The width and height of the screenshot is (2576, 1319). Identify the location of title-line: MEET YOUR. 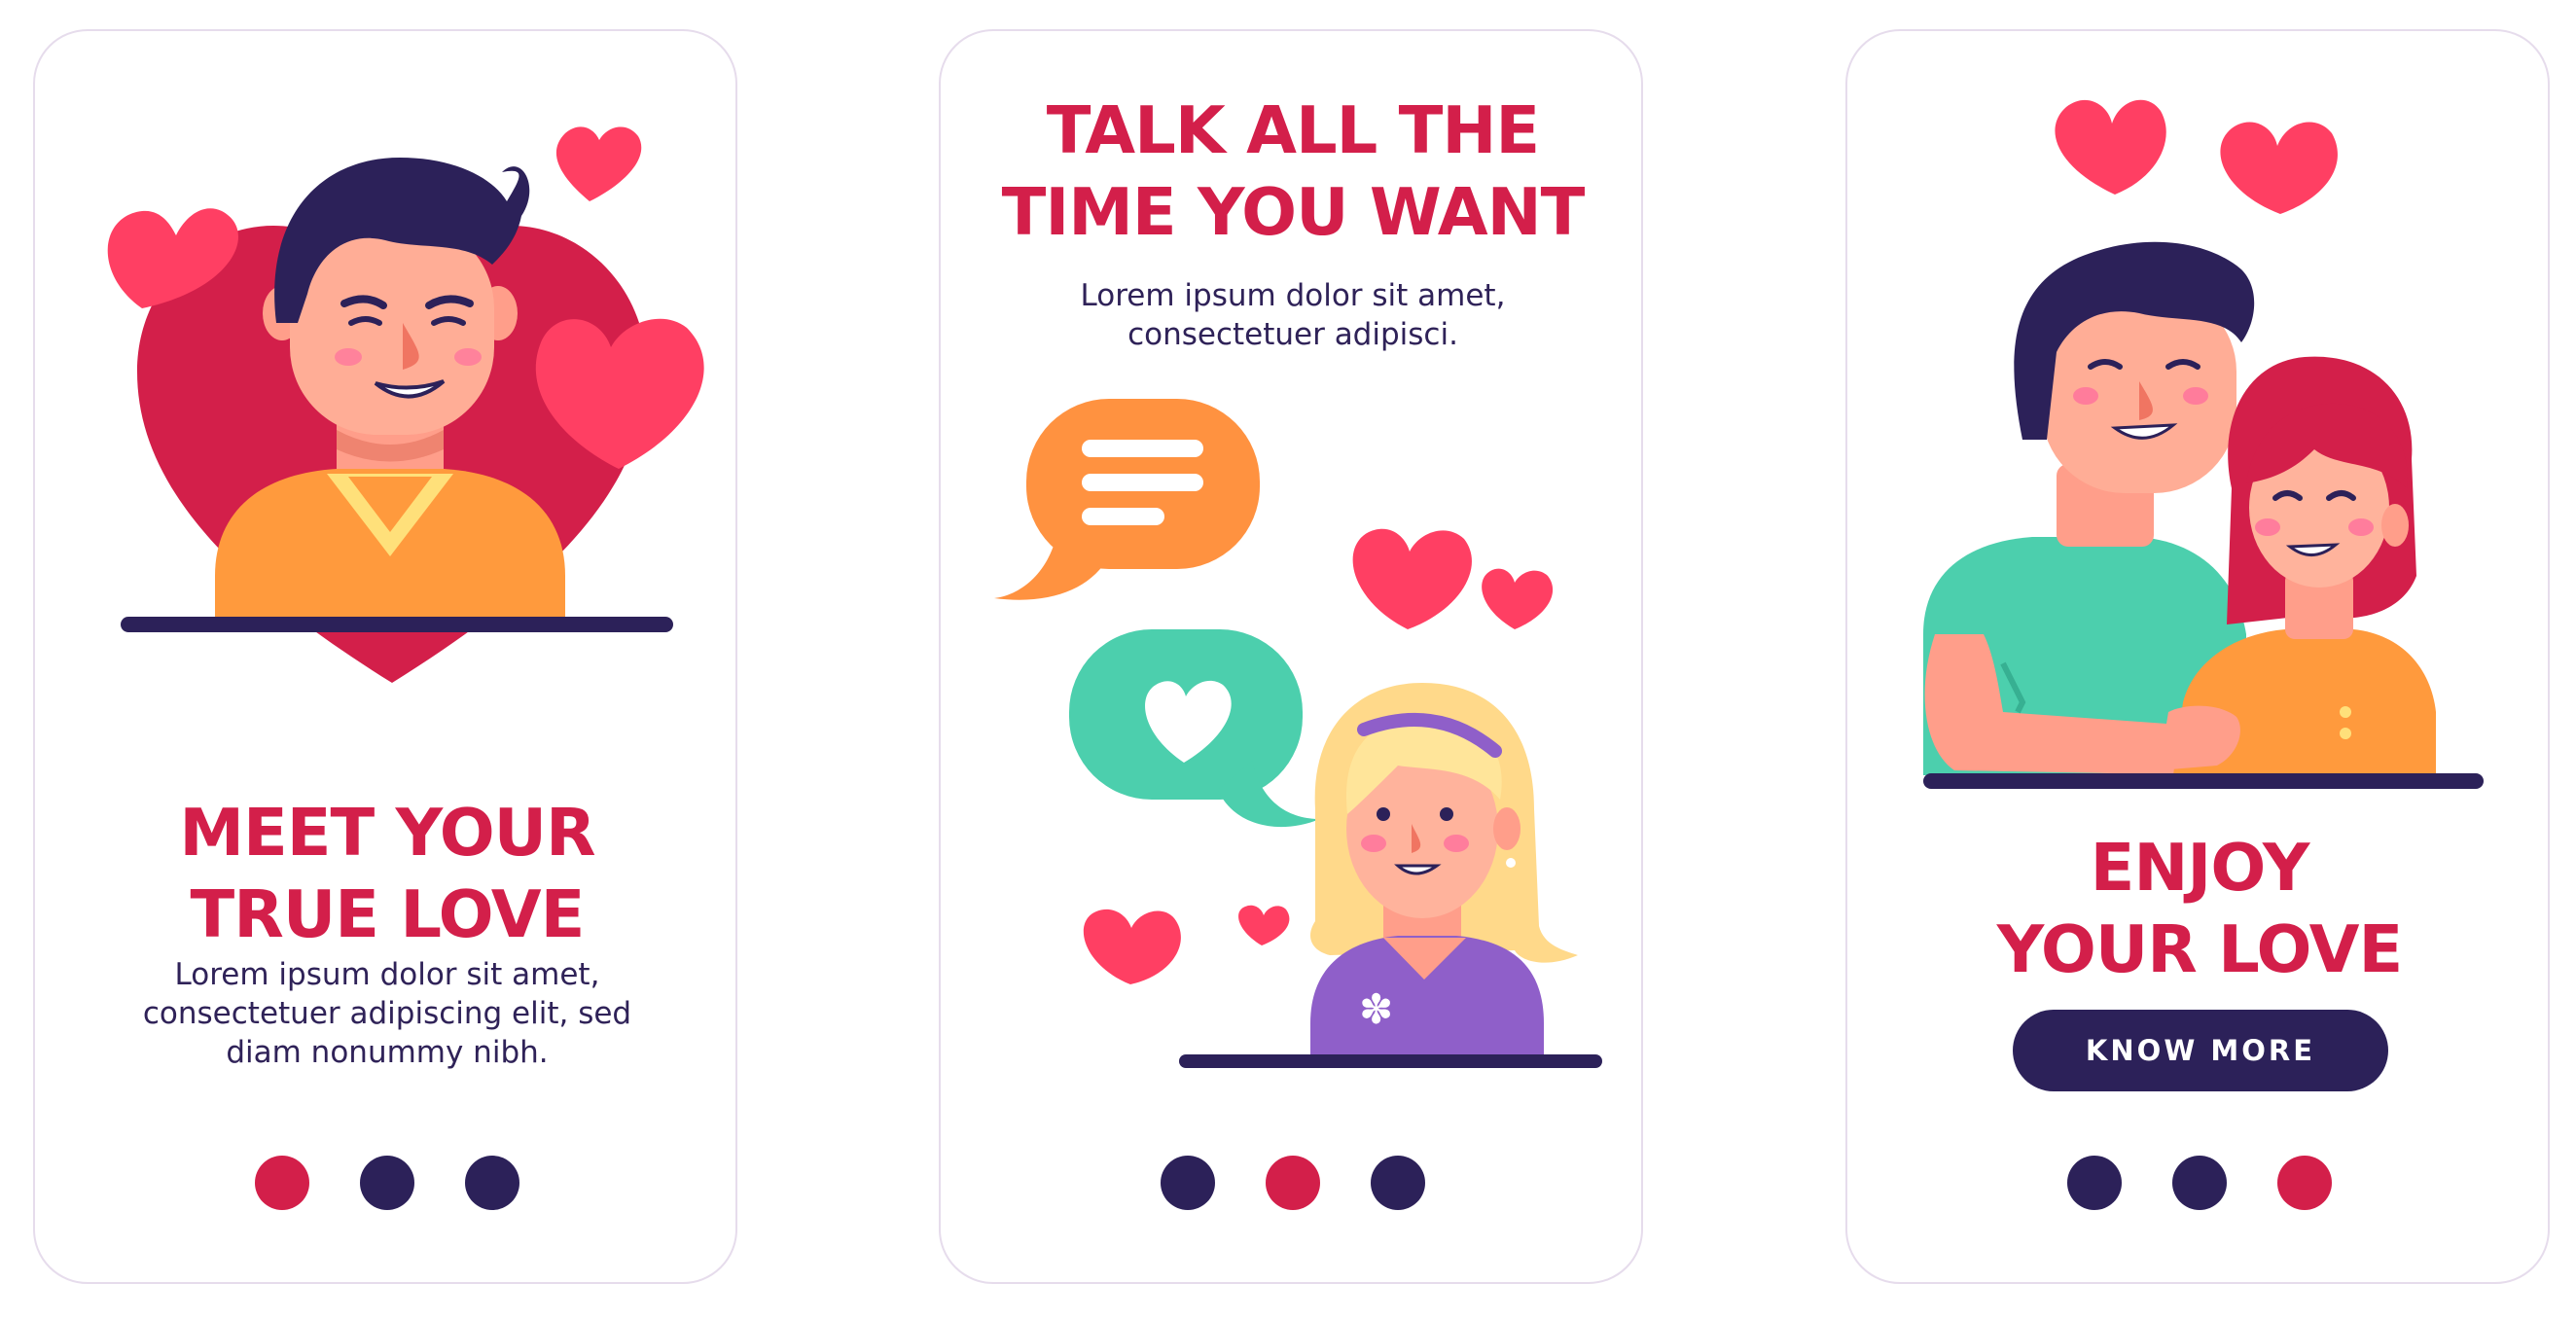
(387, 833).